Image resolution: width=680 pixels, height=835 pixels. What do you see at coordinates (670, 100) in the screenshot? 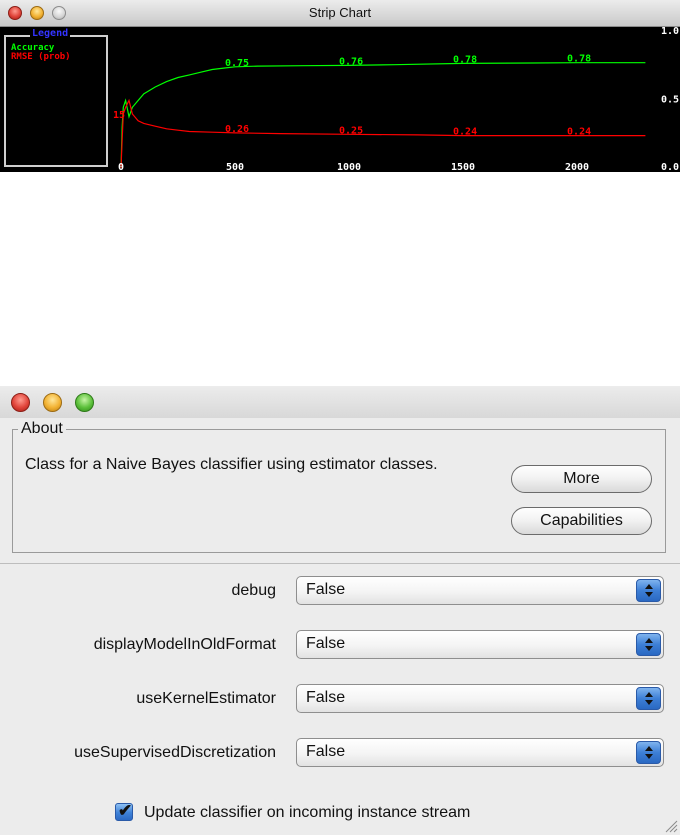
I see `y-tick-label: 0.5` at bounding box center [670, 100].